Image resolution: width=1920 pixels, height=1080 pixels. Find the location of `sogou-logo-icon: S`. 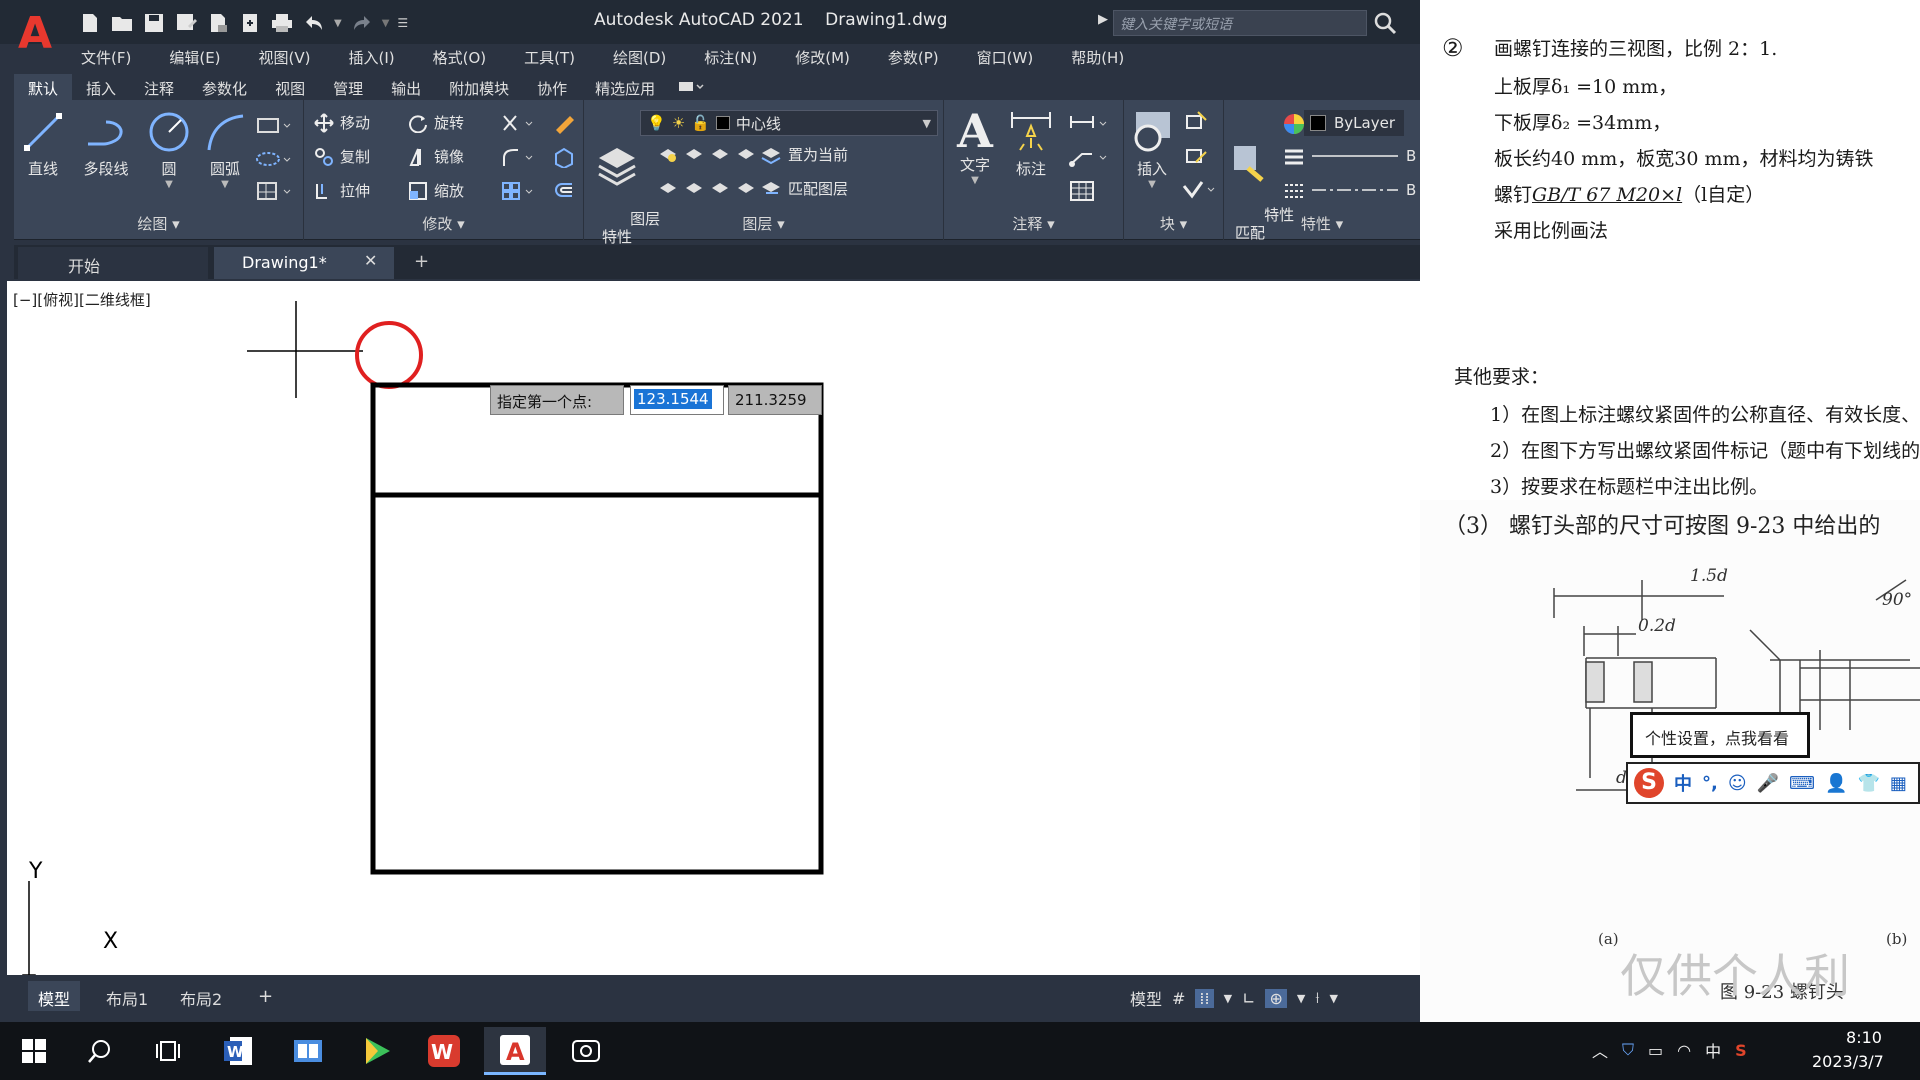

sogou-logo-icon: S is located at coordinates (1649, 783).